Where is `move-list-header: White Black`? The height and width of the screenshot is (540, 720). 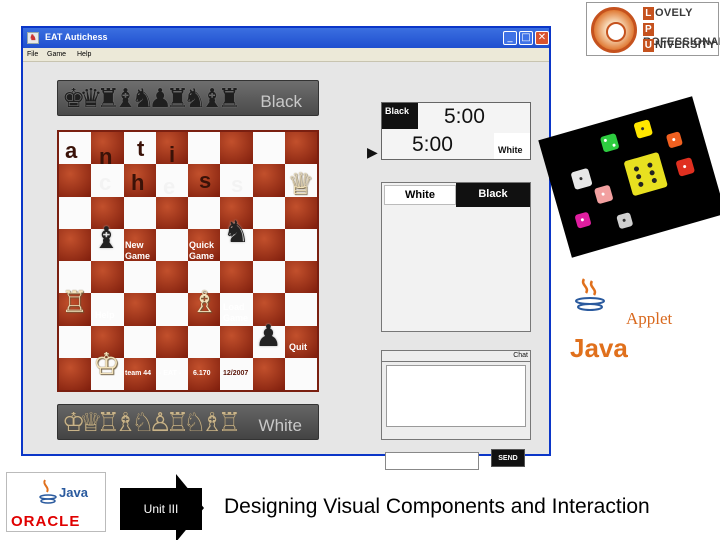 move-list-header: White Black is located at coordinates (456, 195).